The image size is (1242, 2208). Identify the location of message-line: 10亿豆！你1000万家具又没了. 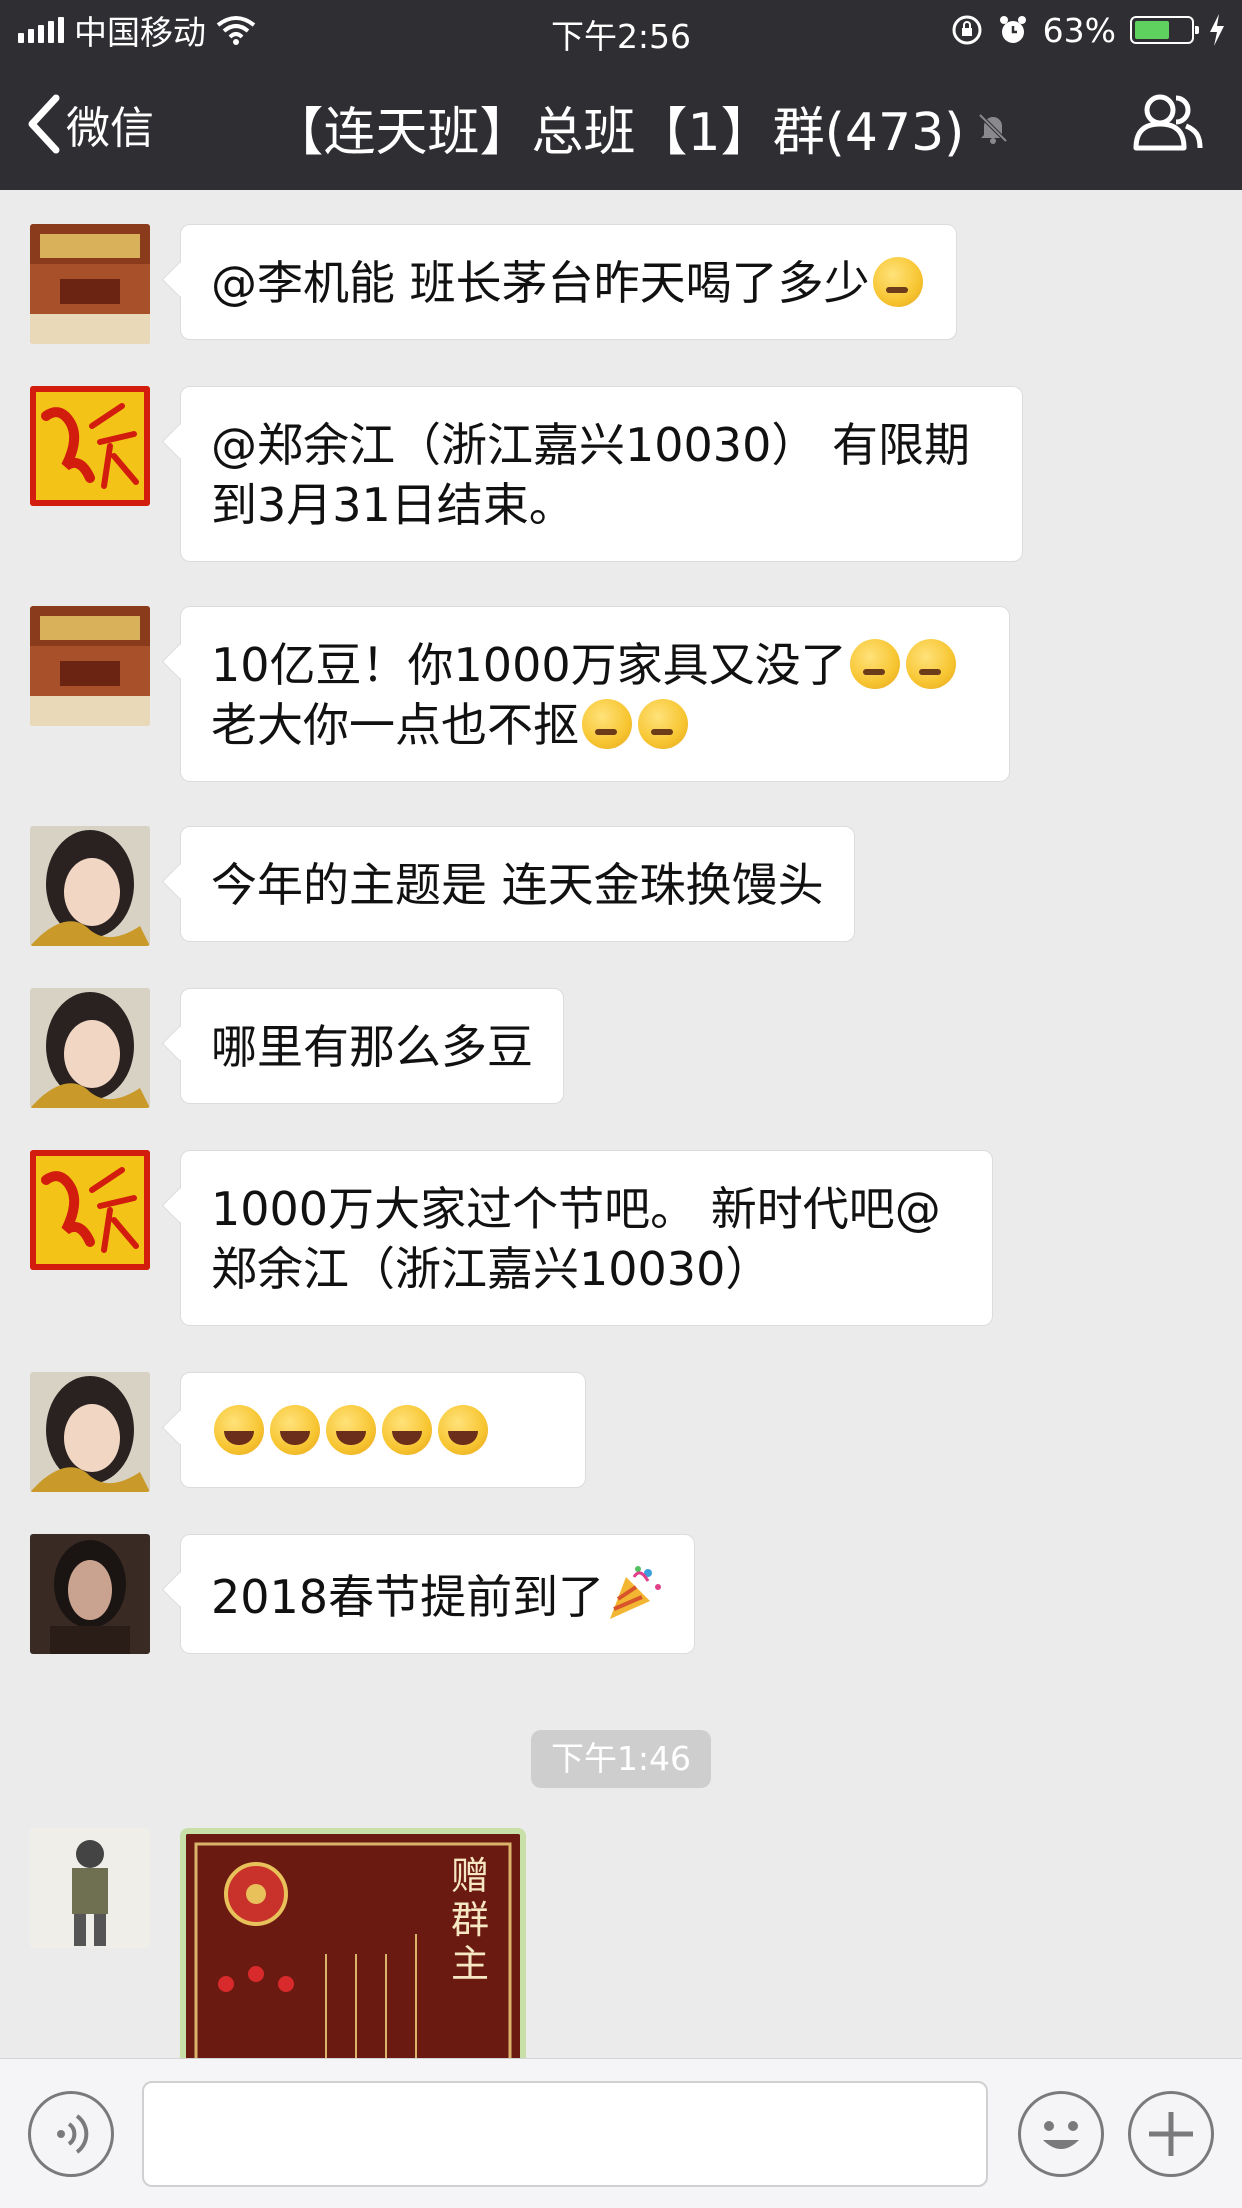
(595, 665).